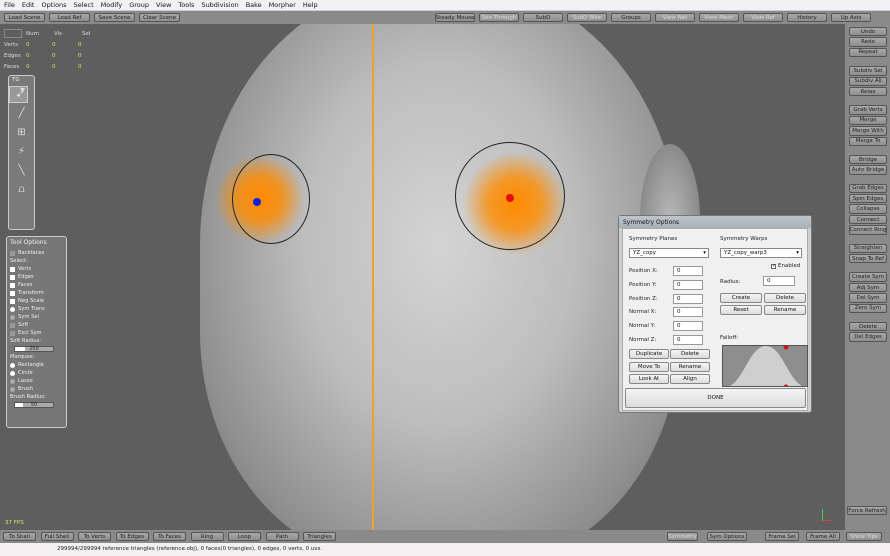 The image size is (890, 556). I want to click on select-faces-checkbox, so click(12, 285).